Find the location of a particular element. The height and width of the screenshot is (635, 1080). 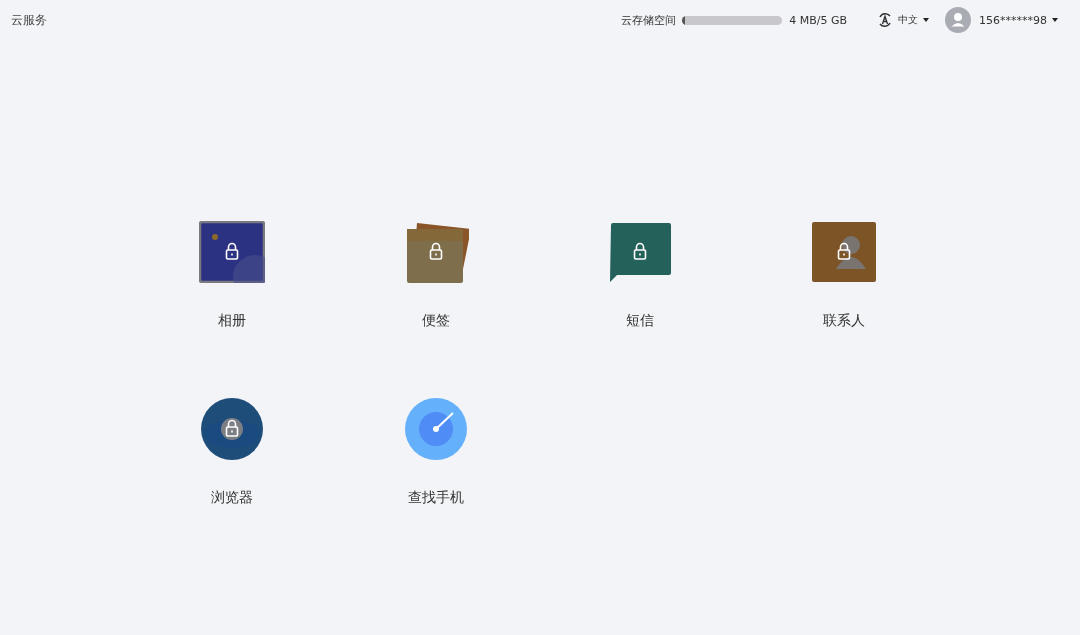

language-icon is located at coordinates (885, 20).